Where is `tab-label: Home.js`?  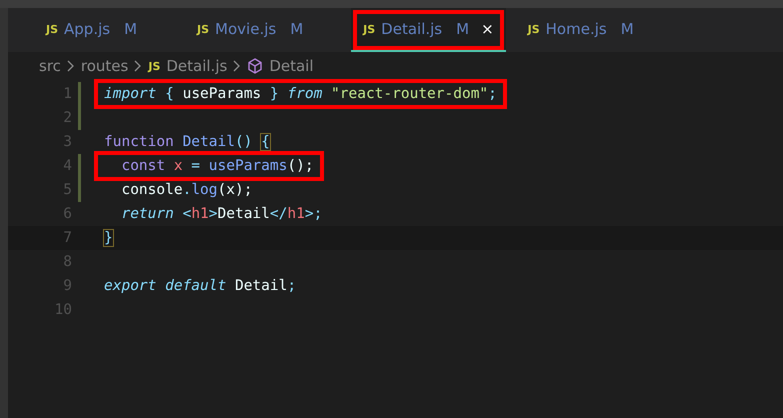 tab-label: Home.js is located at coordinates (576, 29).